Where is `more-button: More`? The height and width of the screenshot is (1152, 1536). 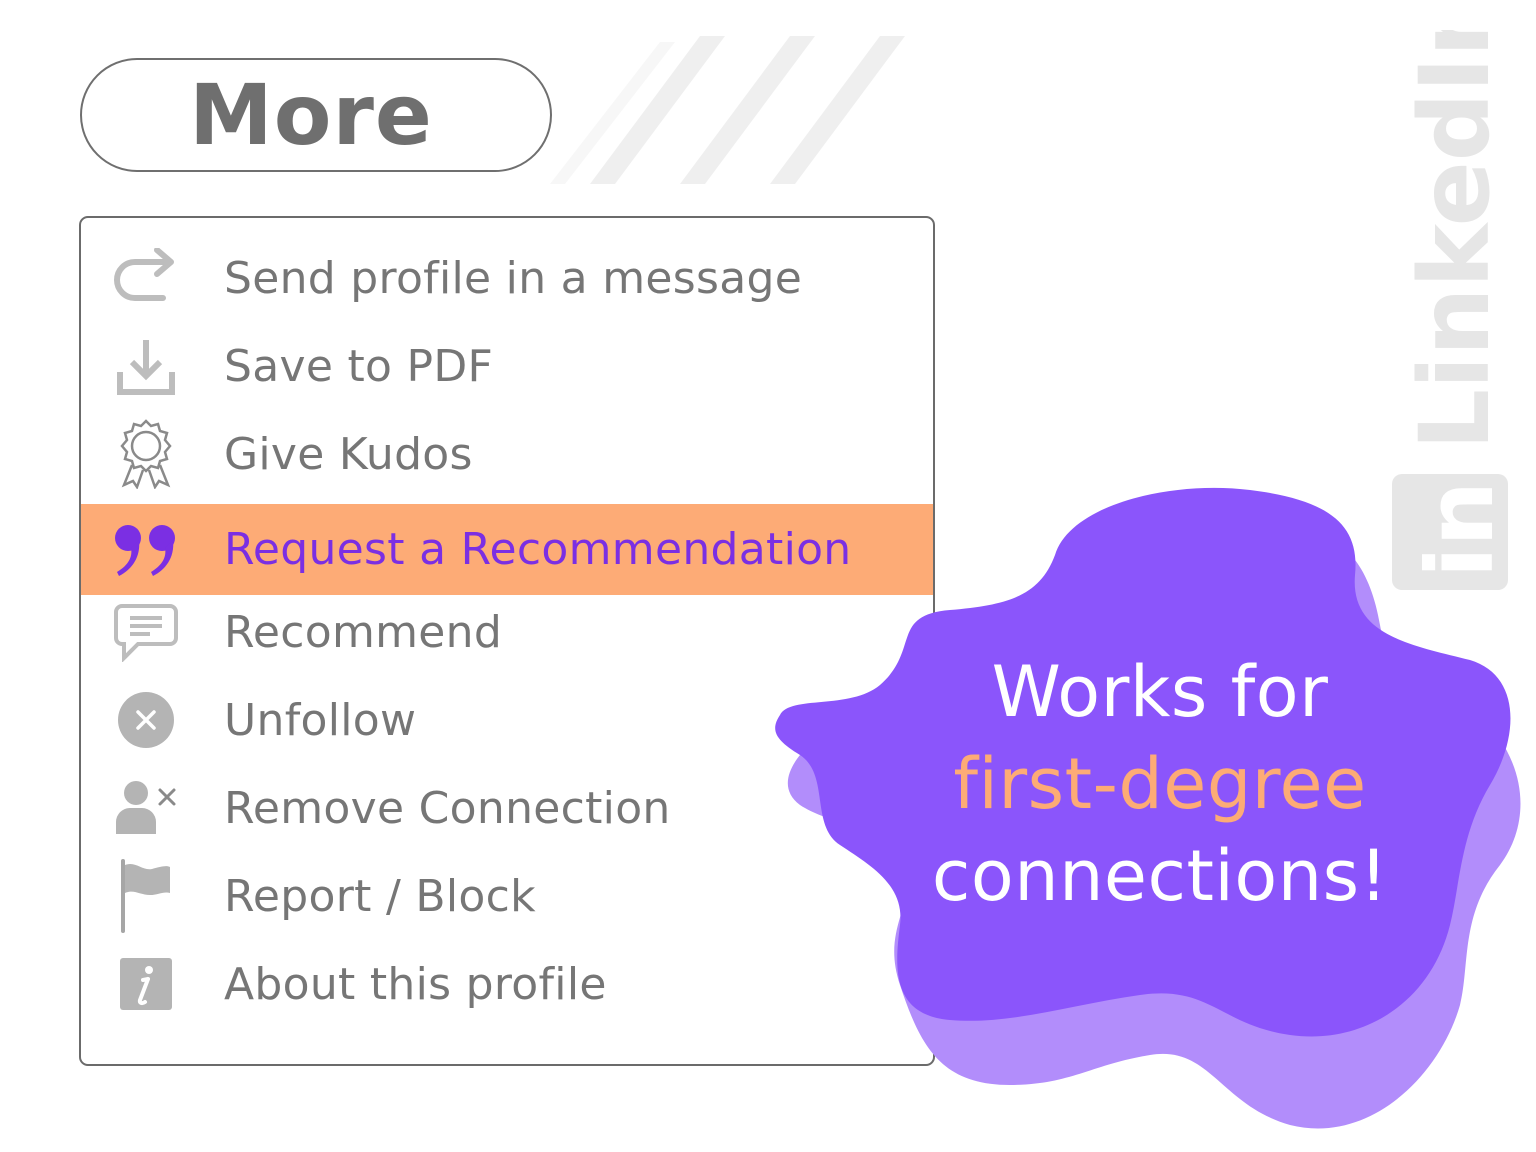 more-button: More is located at coordinates (316, 115).